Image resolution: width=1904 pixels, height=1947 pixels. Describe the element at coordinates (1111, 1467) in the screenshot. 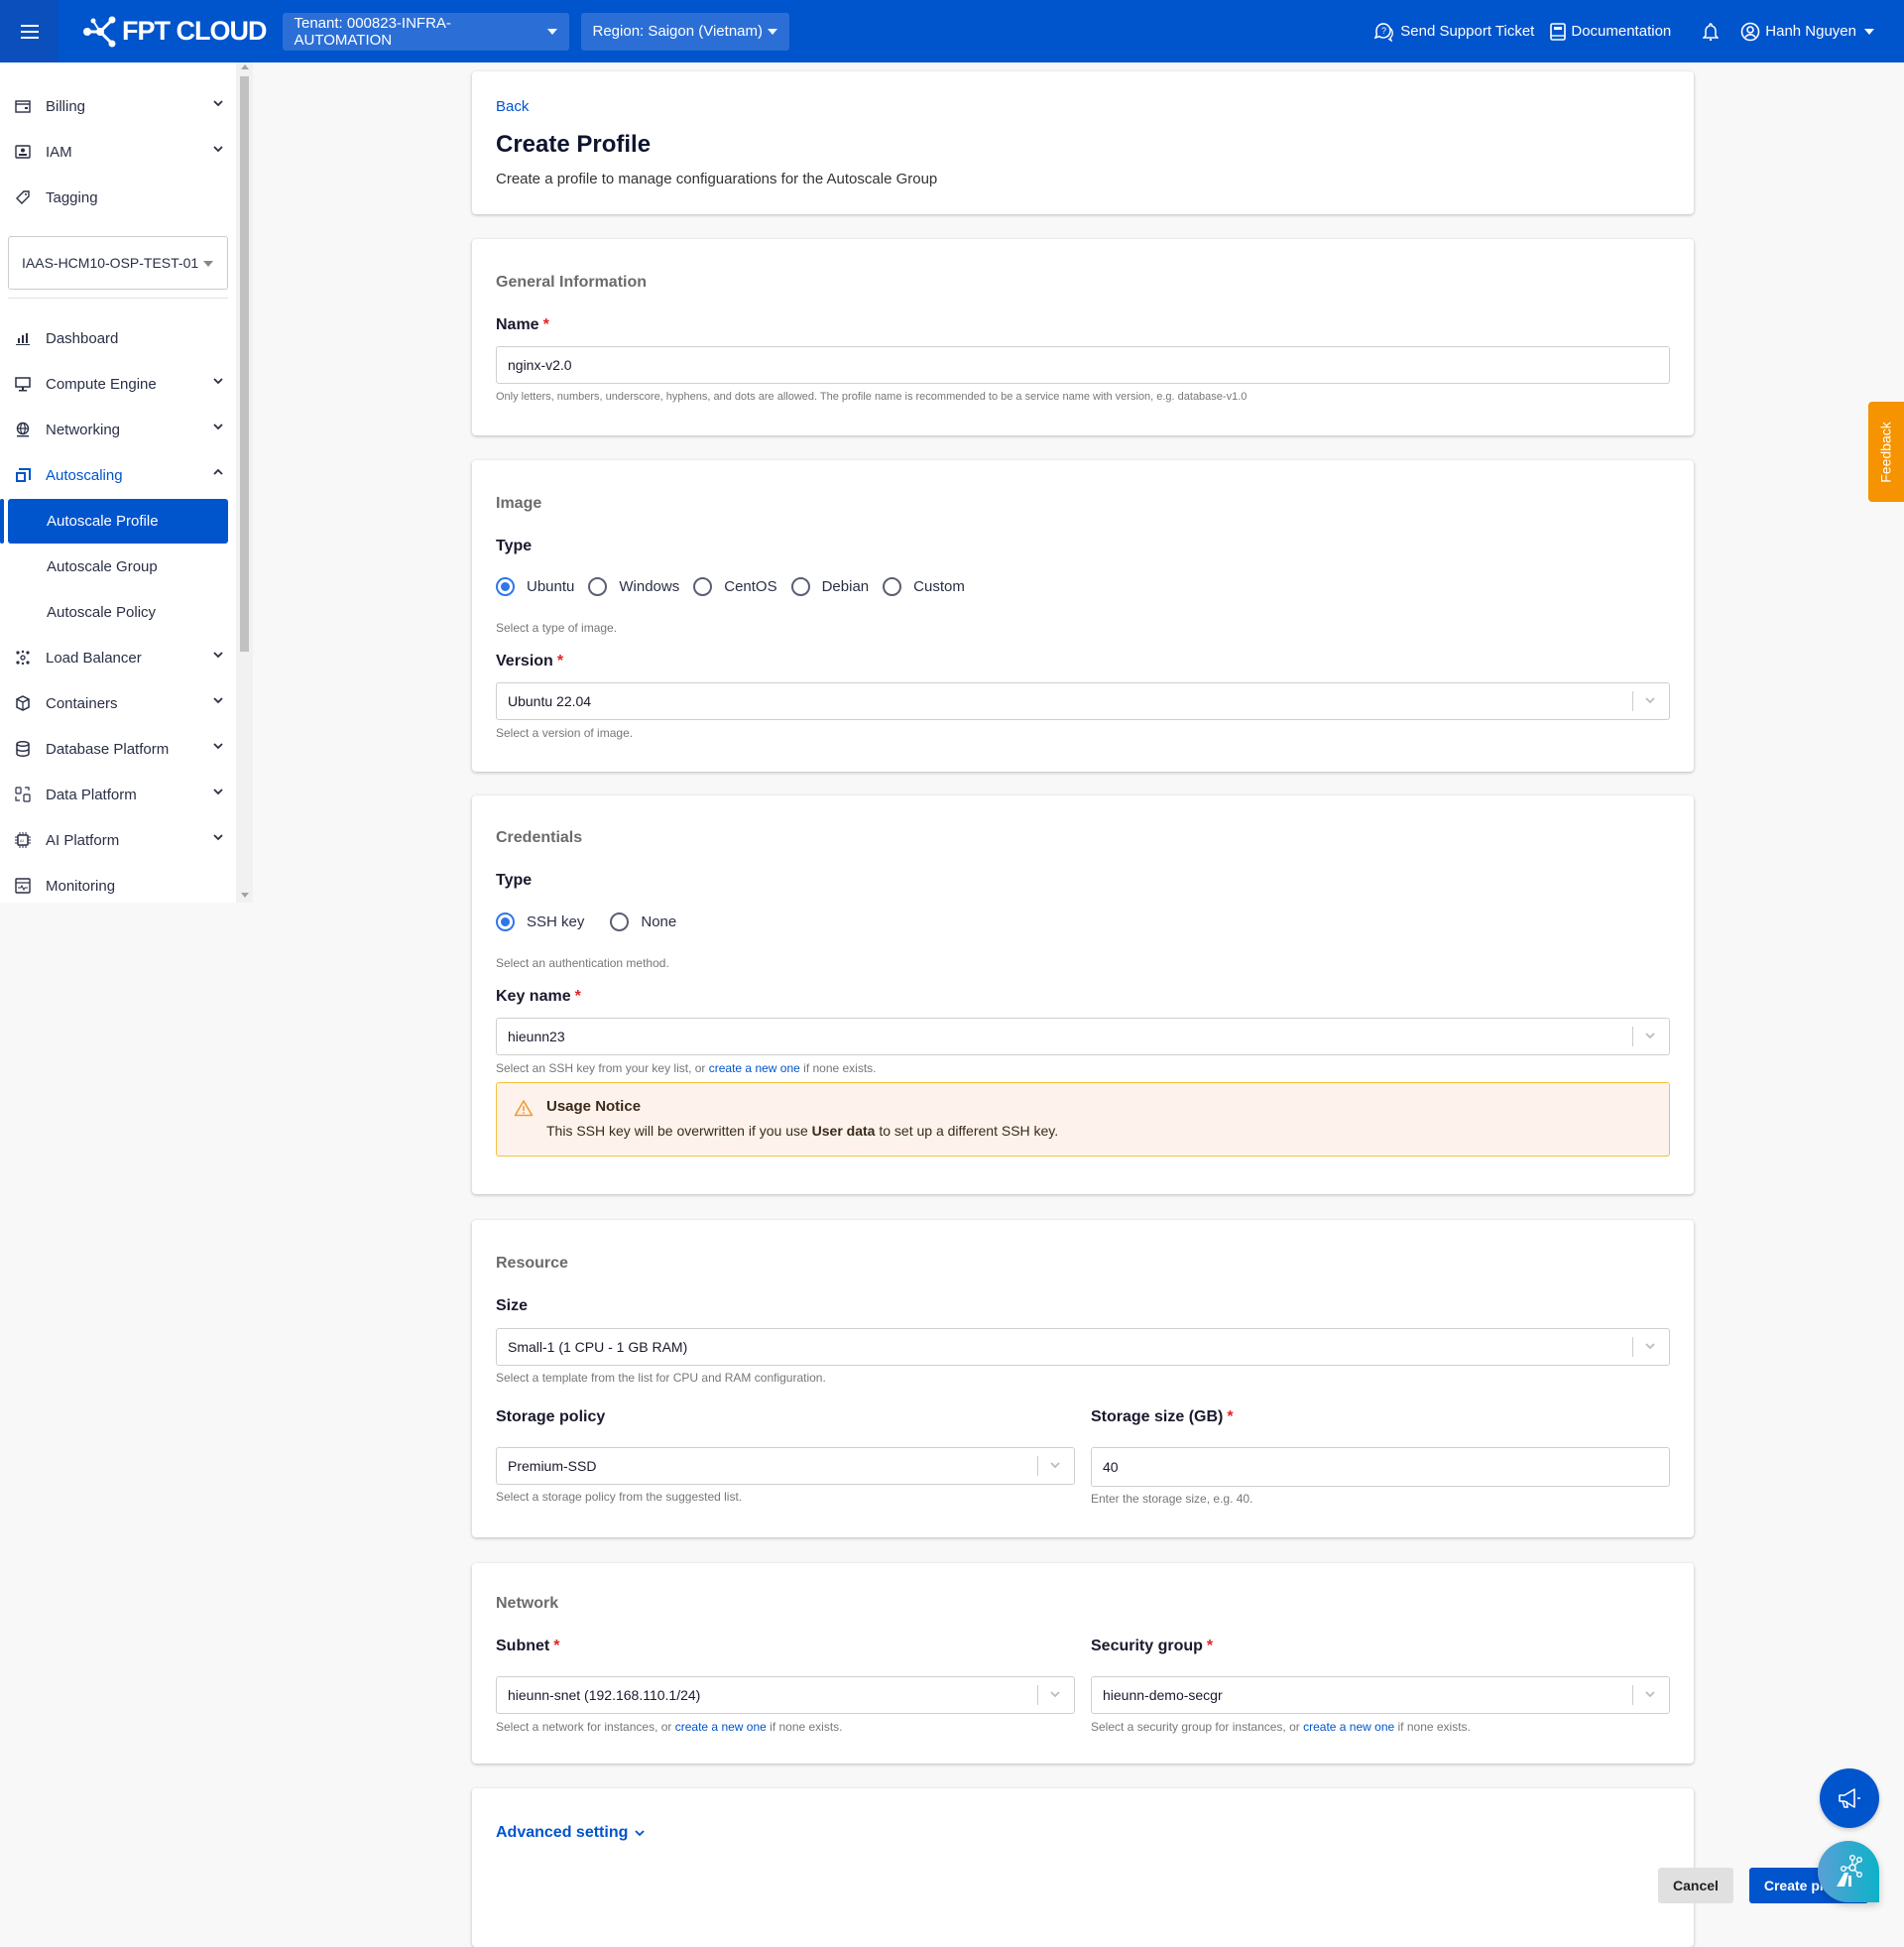

I see `storage-size-value: 40` at that location.